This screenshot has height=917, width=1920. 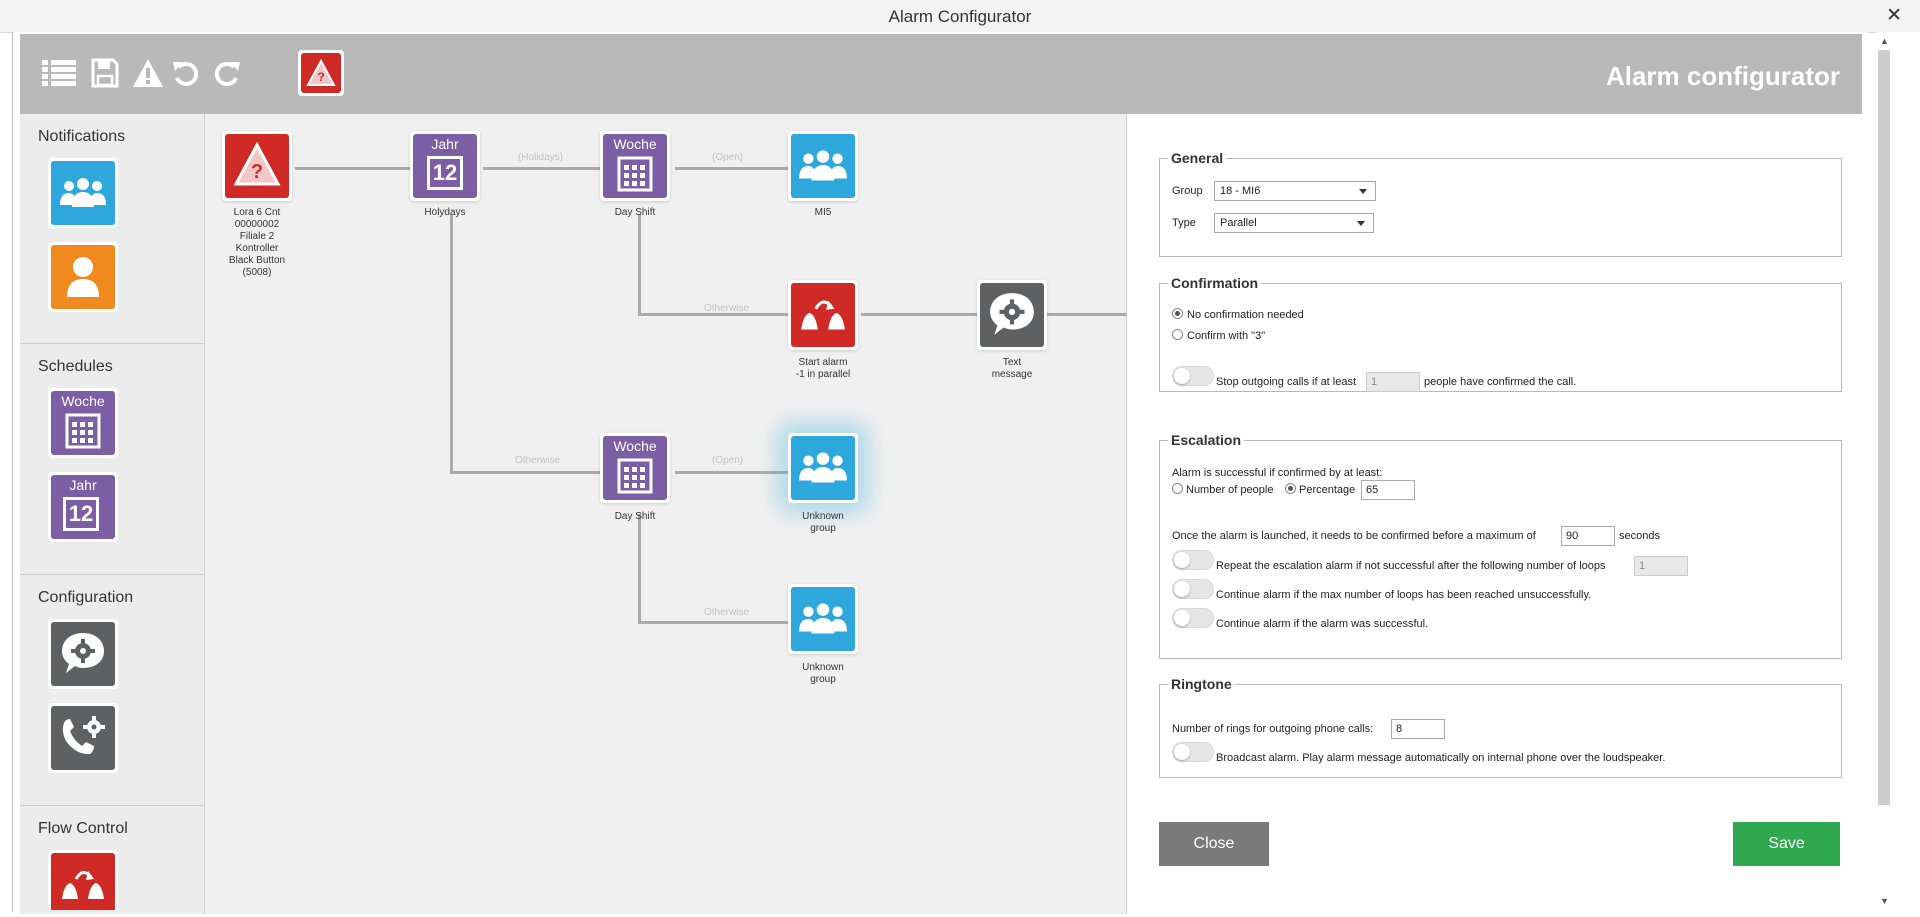 I want to click on palette-year-tile: Jahr 12, so click(x=83, y=507).